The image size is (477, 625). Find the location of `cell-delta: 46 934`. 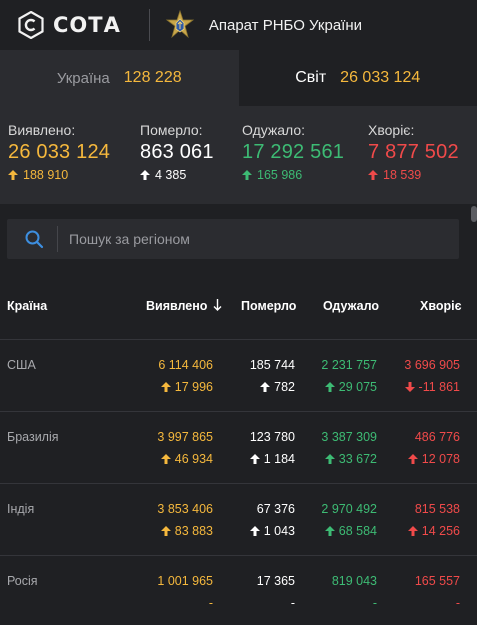

cell-delta: 46 934 is located at coordinates (185, 459).